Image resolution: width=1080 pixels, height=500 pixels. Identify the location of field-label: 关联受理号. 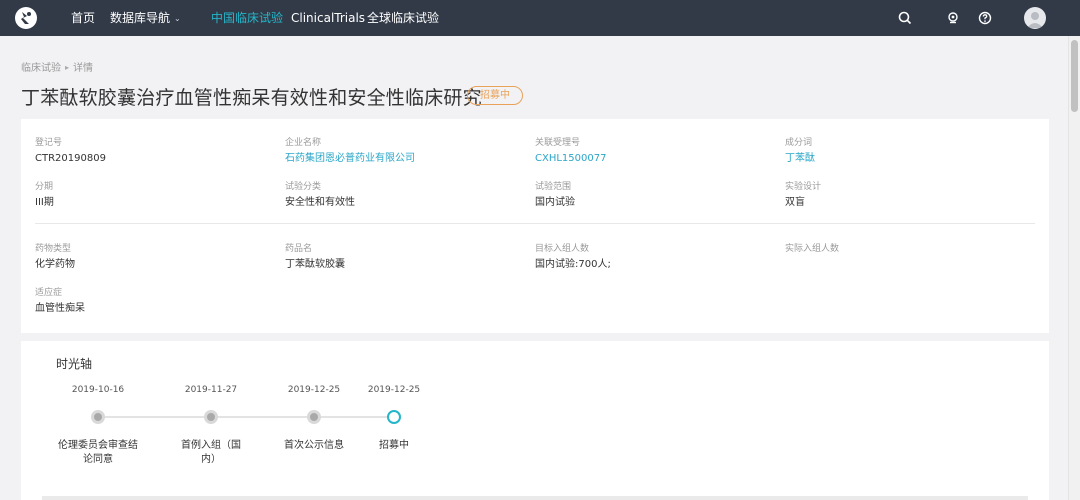
(558, 143).